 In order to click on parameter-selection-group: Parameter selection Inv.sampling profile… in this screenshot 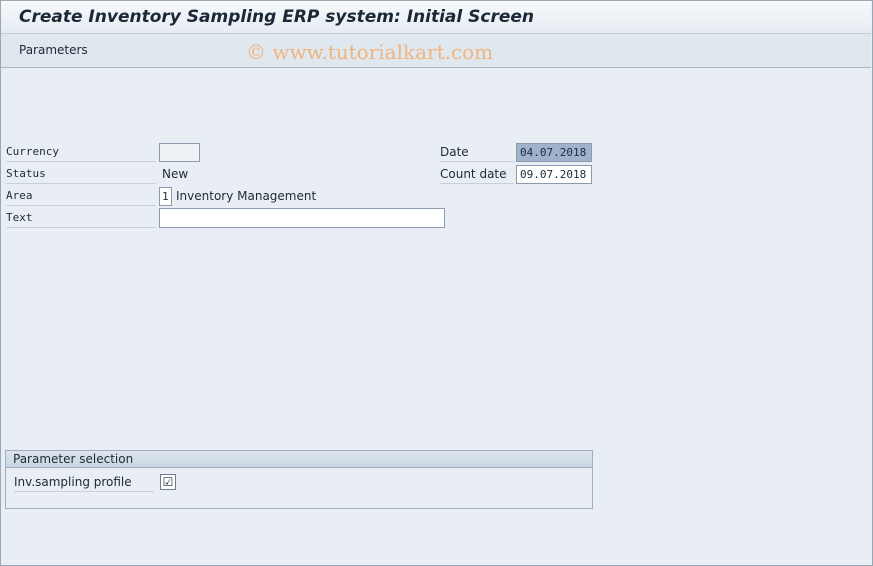, I will do `click(299, 479)`.